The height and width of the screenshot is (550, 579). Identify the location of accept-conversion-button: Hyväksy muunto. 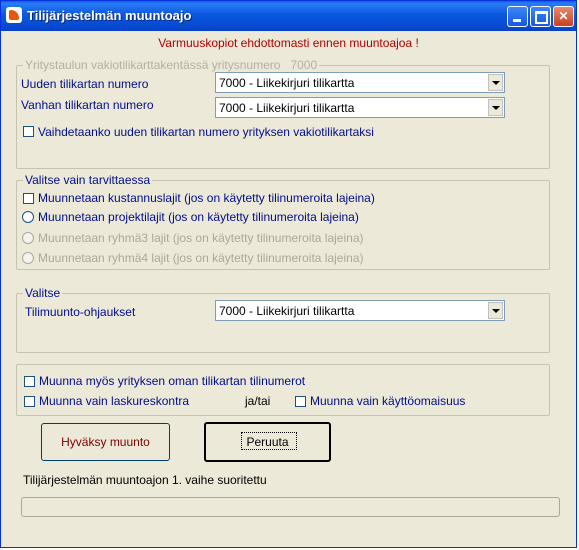
(105, 442).